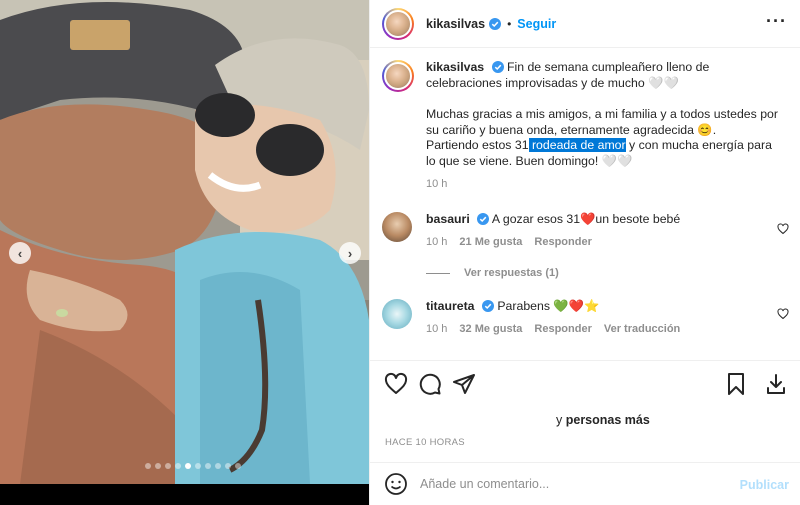 The width and height of the screenshot is (800, 505). I want to click on post-header: kikasilvas • Seguir ···, so click(585, 24).